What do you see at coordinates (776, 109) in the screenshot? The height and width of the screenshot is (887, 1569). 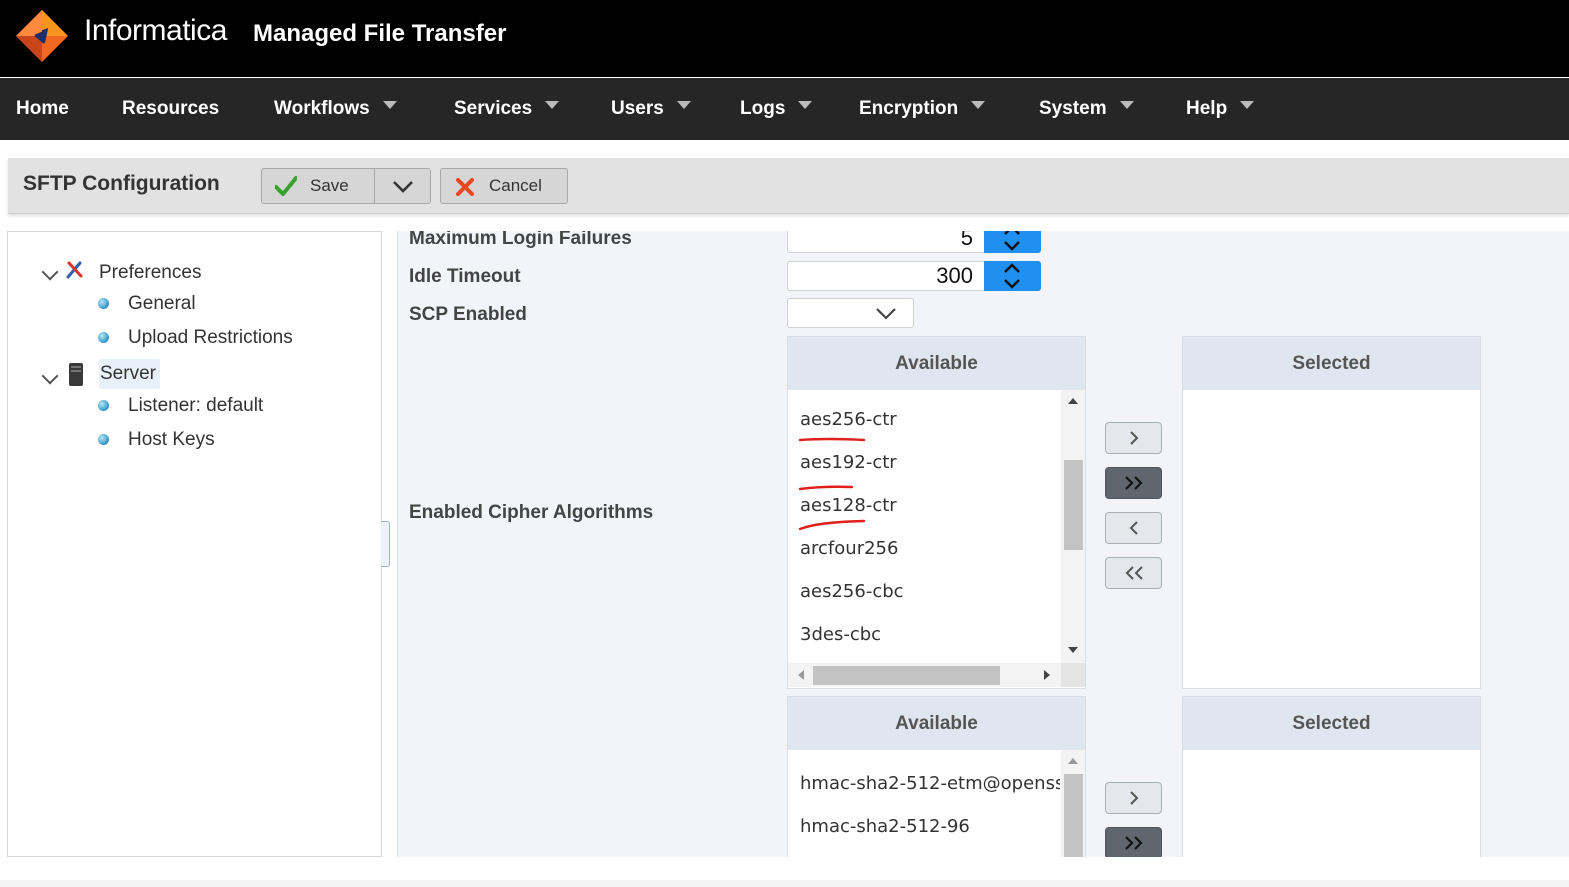 I see `nav-logs: Logs` at bounding box center [776, 109].